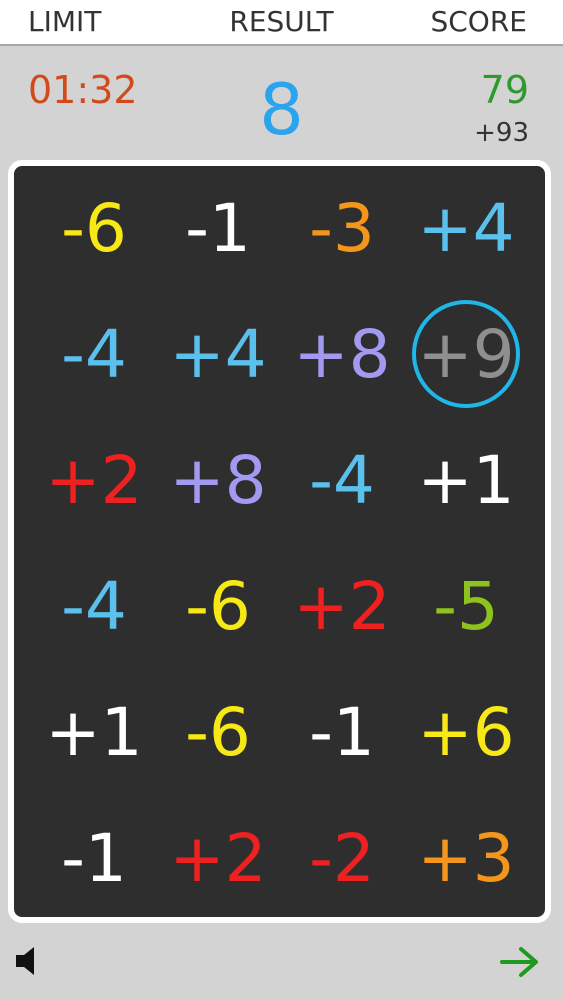 This screenshot has height=1000, width=563. I want to click on top-bar: LIMIT RESULT SCORE, so click(281, 23).